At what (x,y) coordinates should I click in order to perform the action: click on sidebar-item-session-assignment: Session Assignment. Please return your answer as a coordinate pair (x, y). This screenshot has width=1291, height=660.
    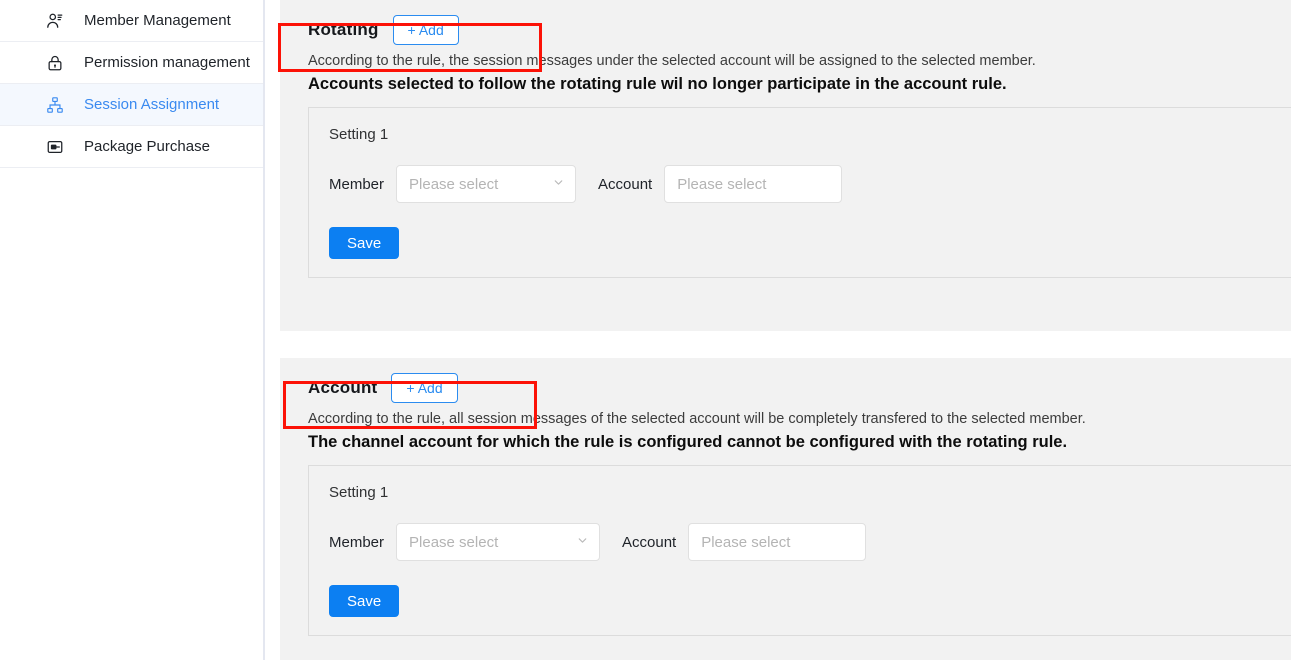
    Looking at the image, I should click on (131, 105).